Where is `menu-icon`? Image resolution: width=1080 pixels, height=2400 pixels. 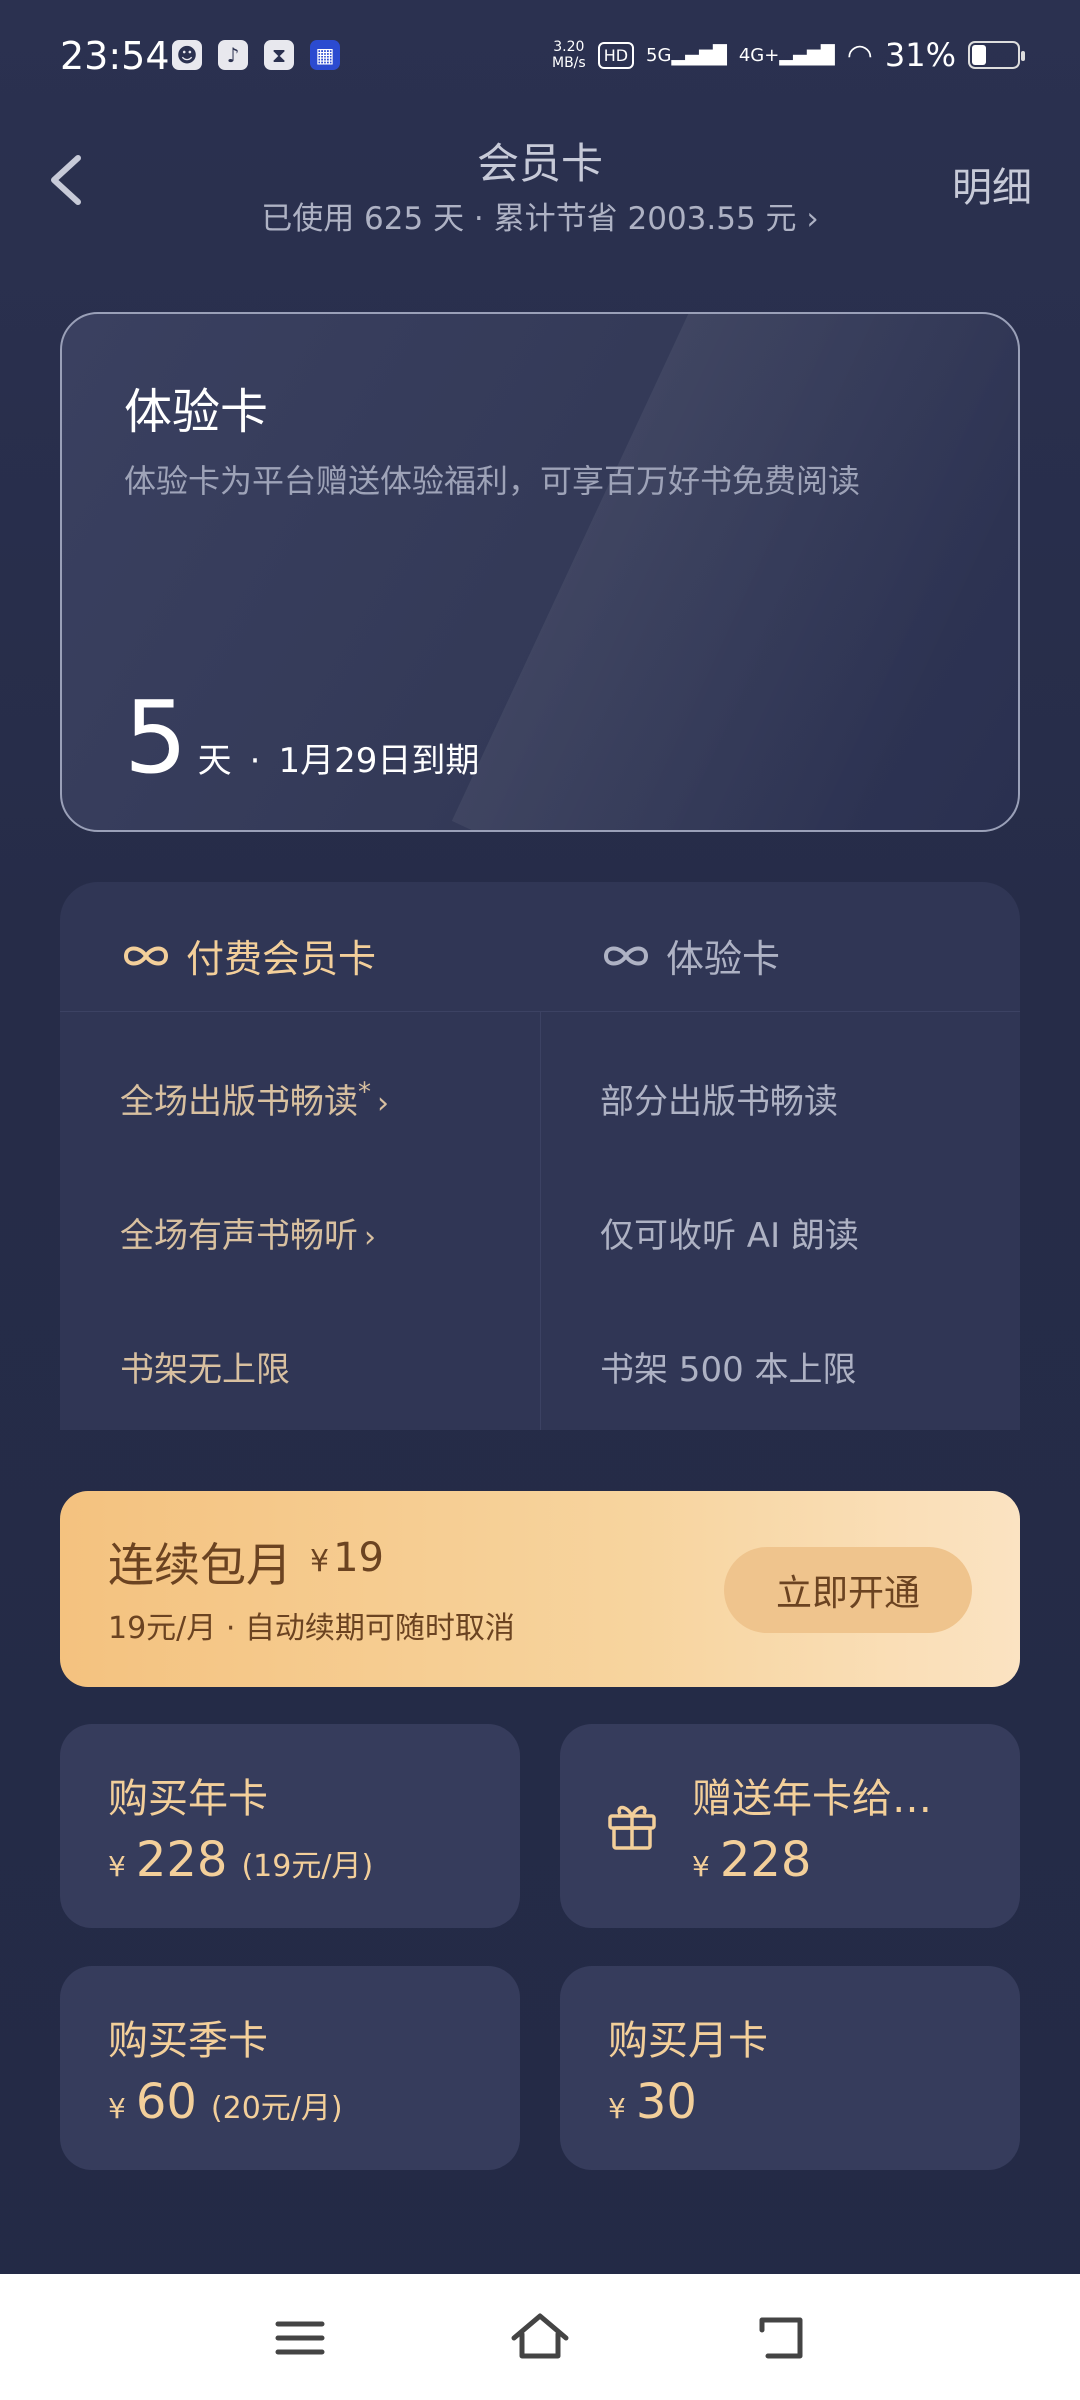 menu-icon is located at coordinates (300, 2338).